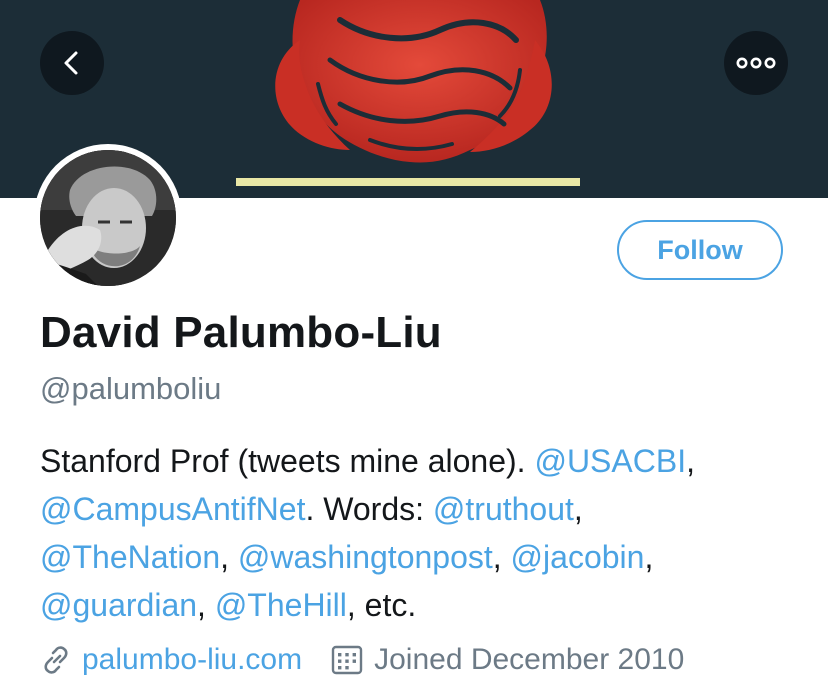 The width and height of the screenshot is (828, 687). I want to click on mention-link: @washingtonpost, so click(365, 557).